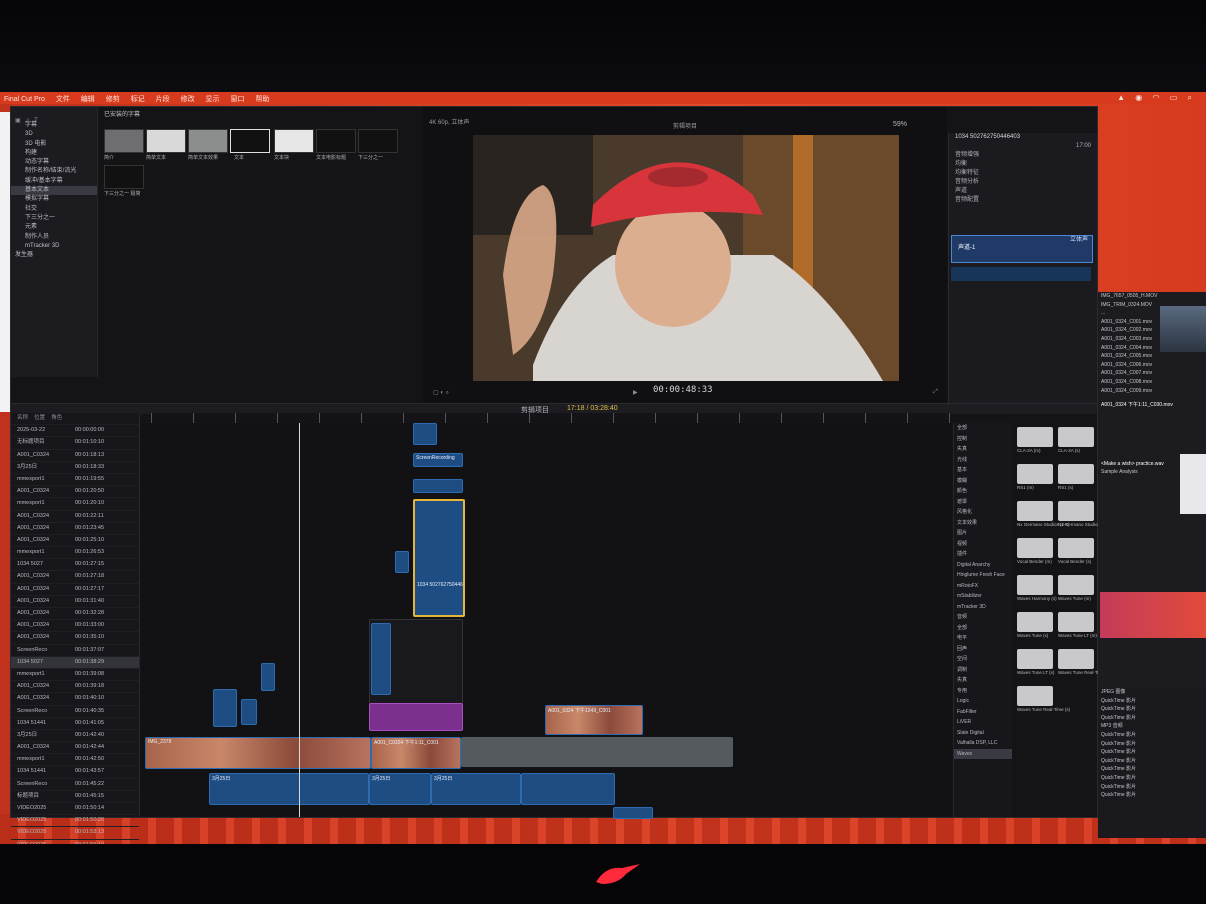 Image resolution: width=1206 pixels, height=904 pixels. Describe the element at coordinates (983, 554) in the screenshot. I see `effects-category: 插件` at that location.